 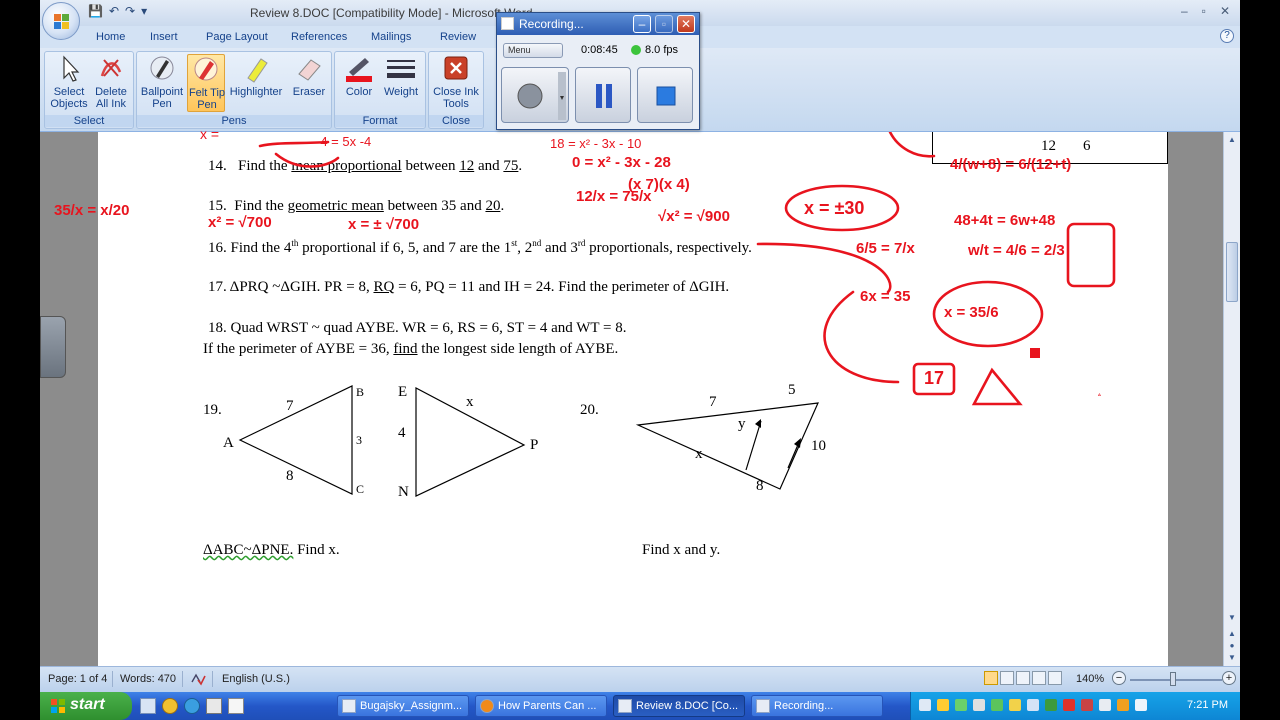 I want to click on side-panel-tab, so click(x=53, y=347).